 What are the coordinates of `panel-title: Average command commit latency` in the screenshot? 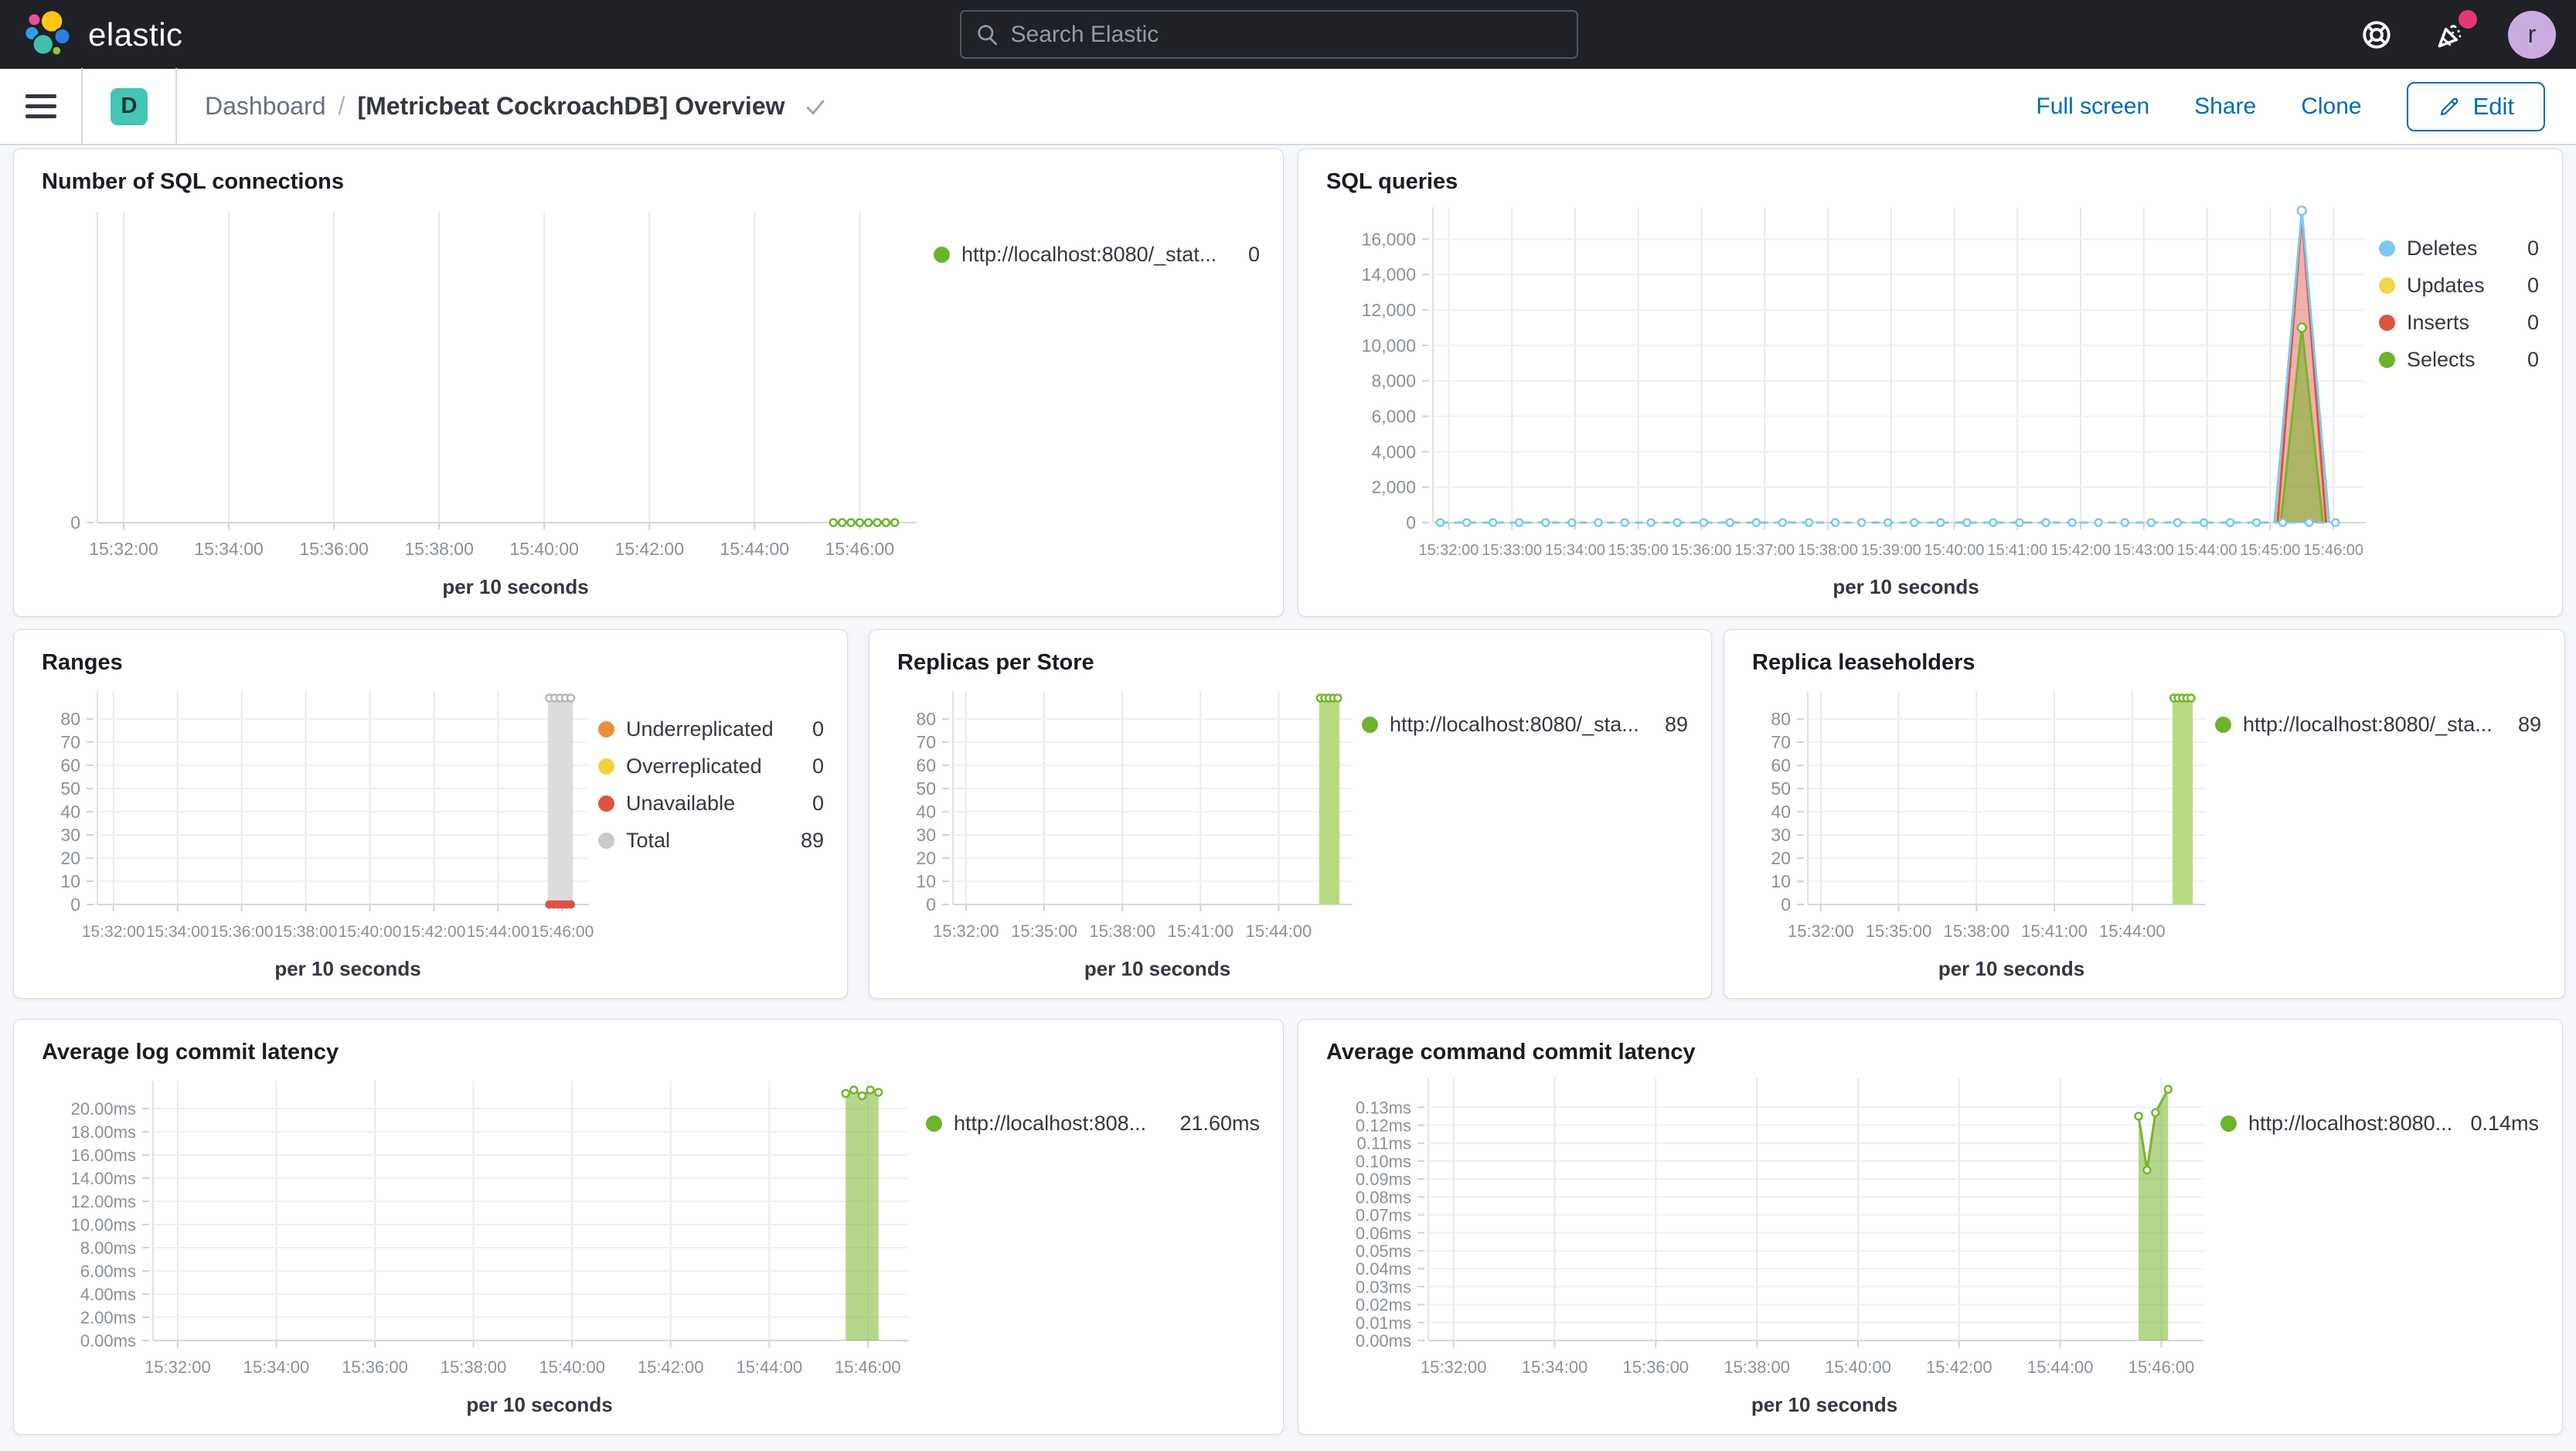 It's located at (1511, 1052).